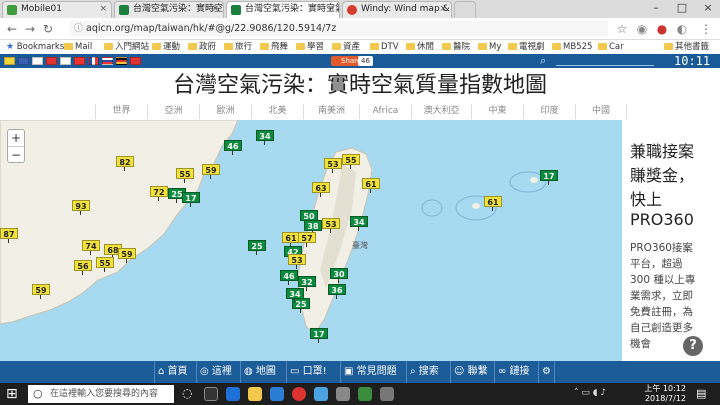 The image size is (720, 405). What do you see at coordinates (708, 9) in the screenshot?
I see `close-window-icon: ×` at bounding box center [708, 9].